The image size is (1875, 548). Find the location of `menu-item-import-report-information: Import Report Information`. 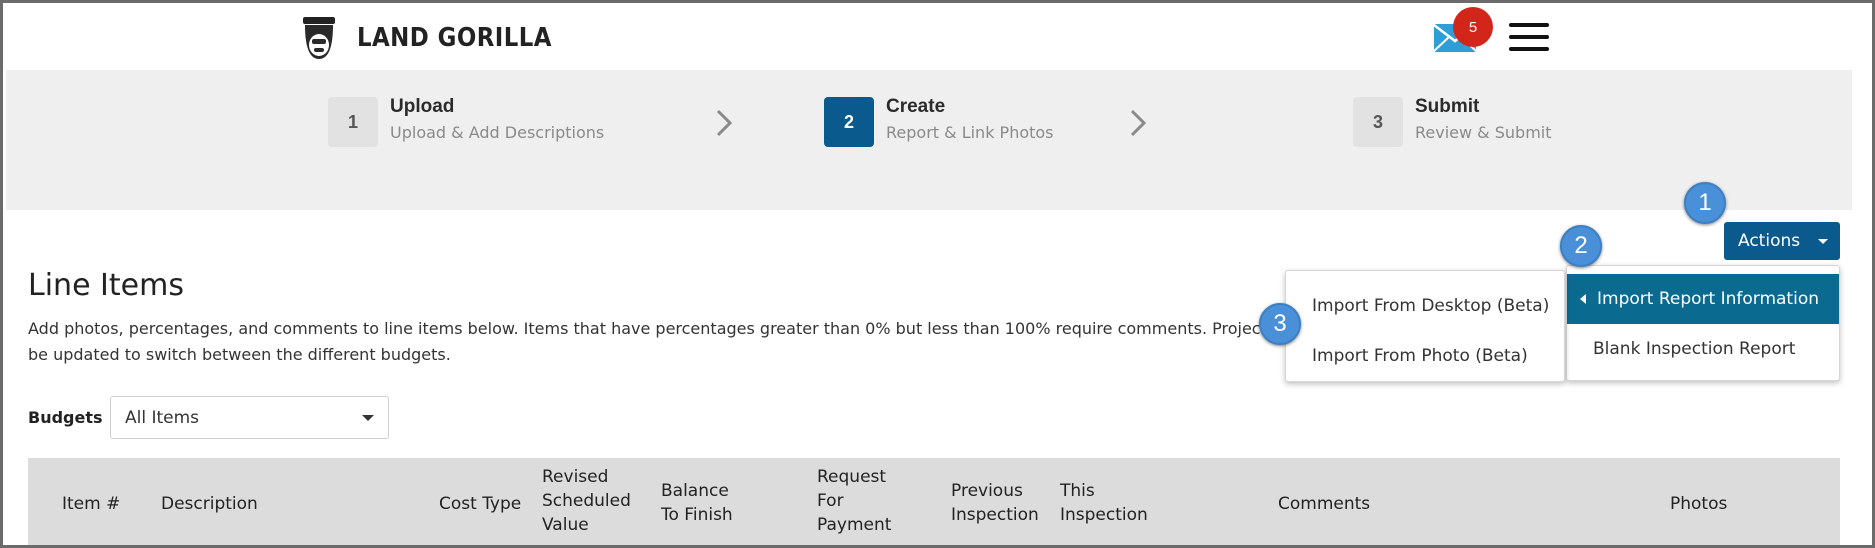

menu-item-import-report-information: Import Report Information is located at coordinates (1703, 299).